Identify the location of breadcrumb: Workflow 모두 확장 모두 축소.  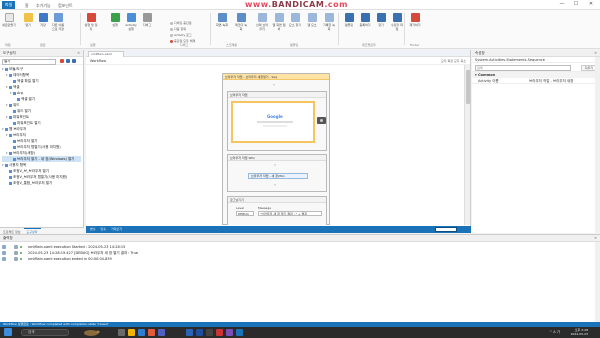
(278, 61).